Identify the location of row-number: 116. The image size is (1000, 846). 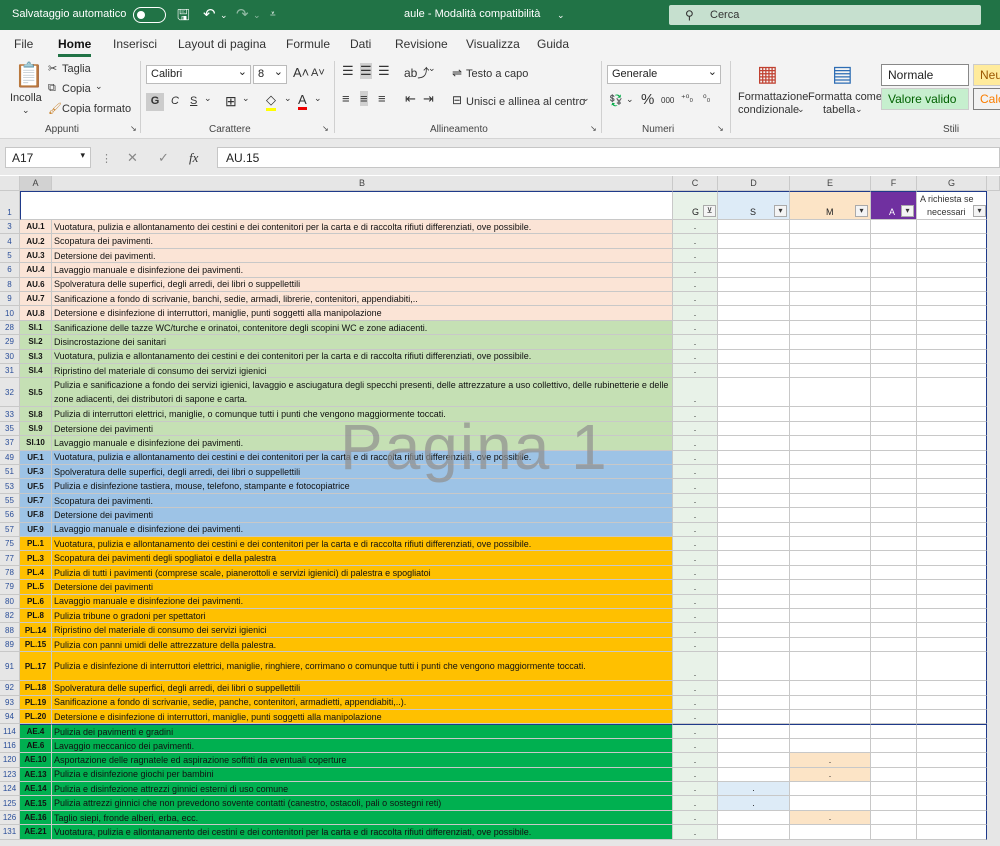
(10, 746).